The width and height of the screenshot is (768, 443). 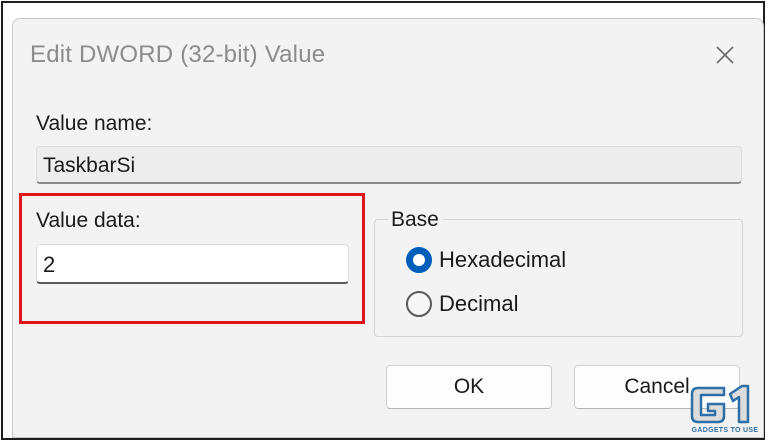 What do you see at coordinates (178, 54) in the screenshot?
I see `dialog-title: Edit DWORD (32-bit) Value` at bounding box center [178, 54].